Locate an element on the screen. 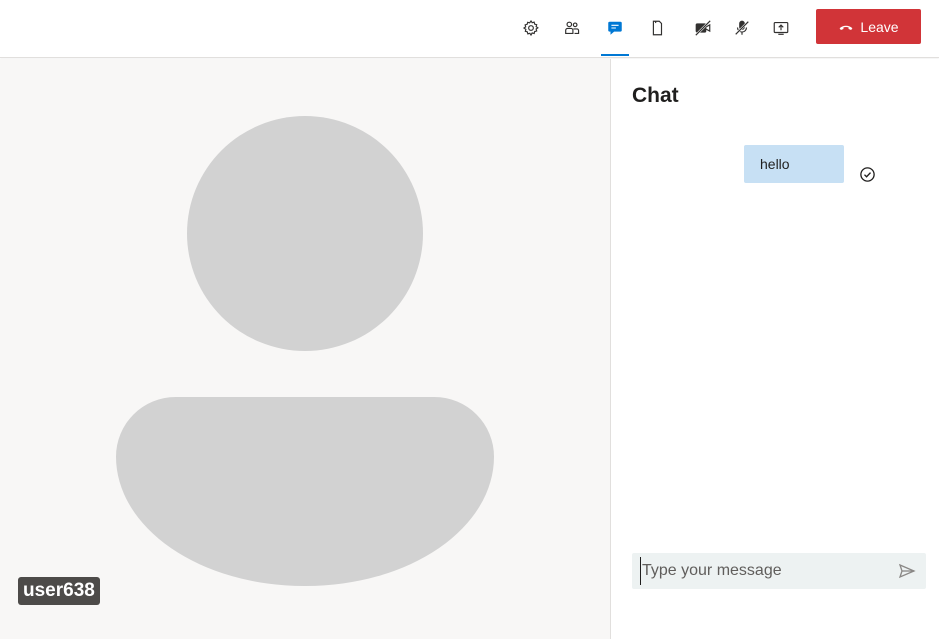 The width and height of the screenshot is (939, 639). camera-button is located at coordinates (703, 28).